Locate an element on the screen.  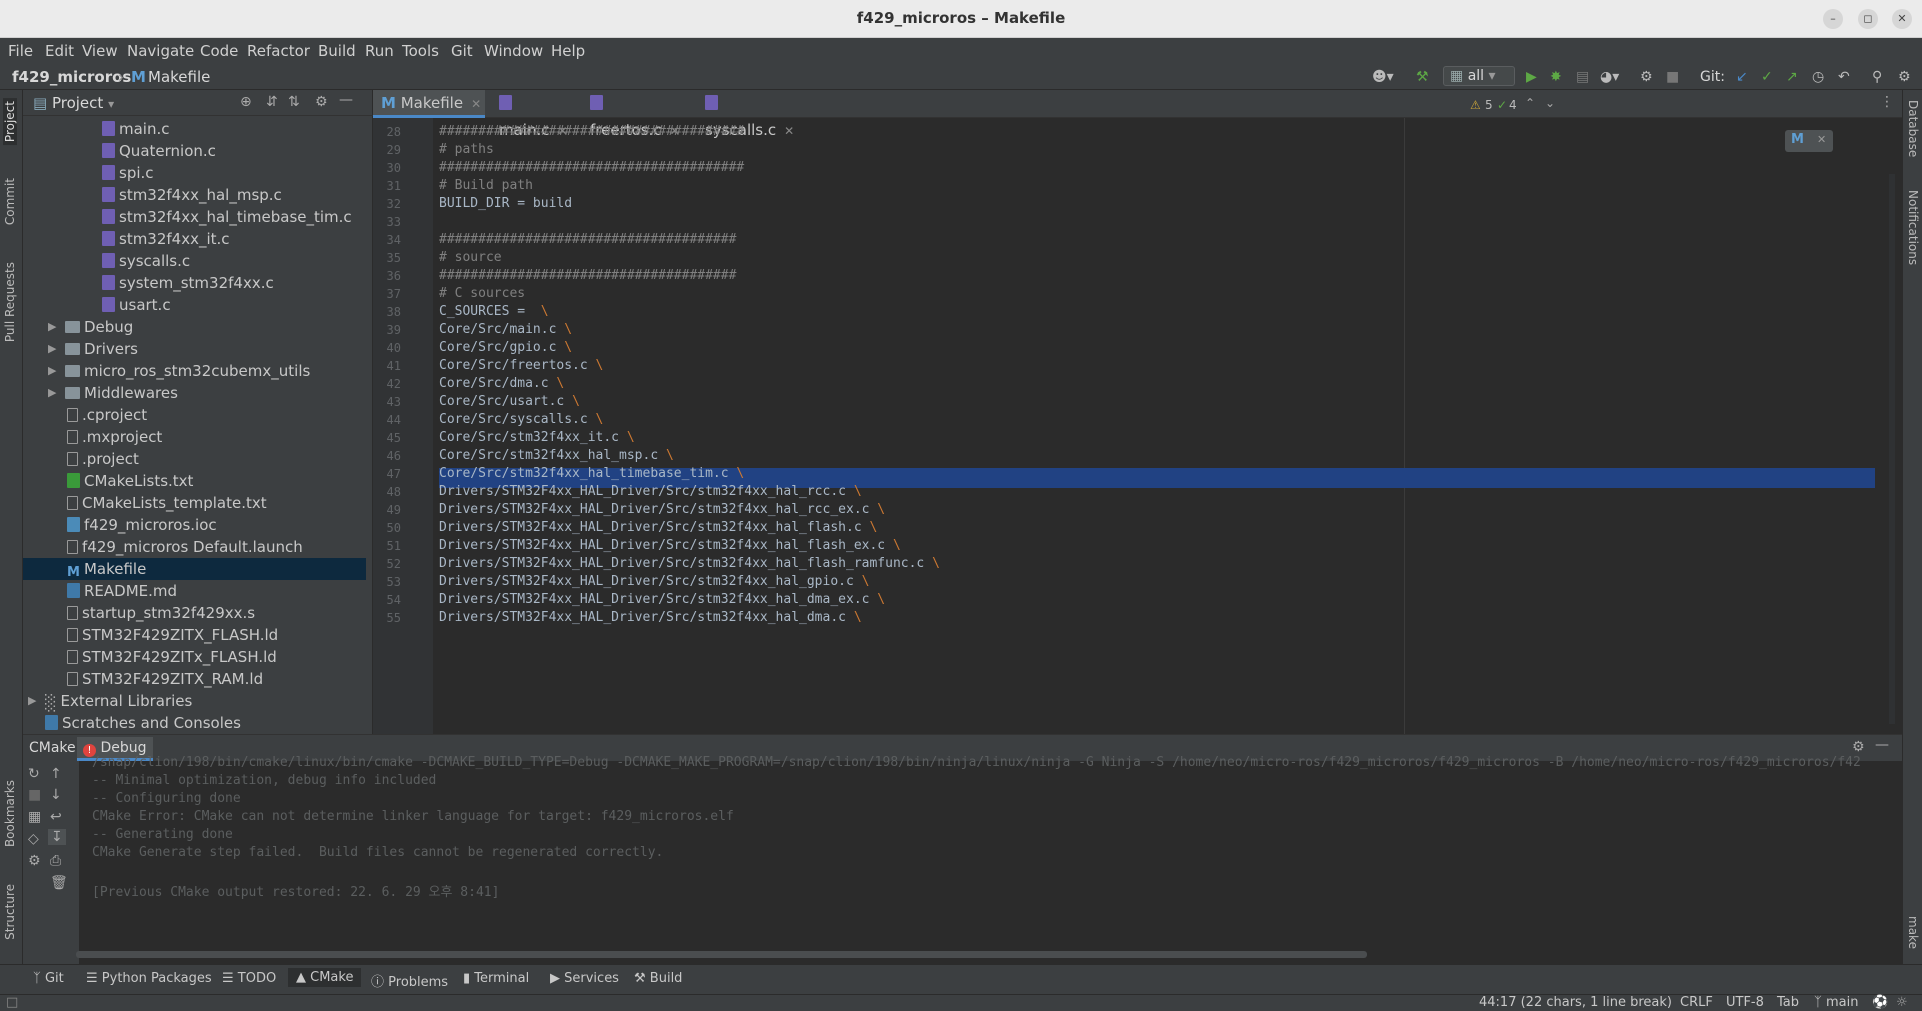
coverage-icon: ▤ is located at coordinates (1582, 77).